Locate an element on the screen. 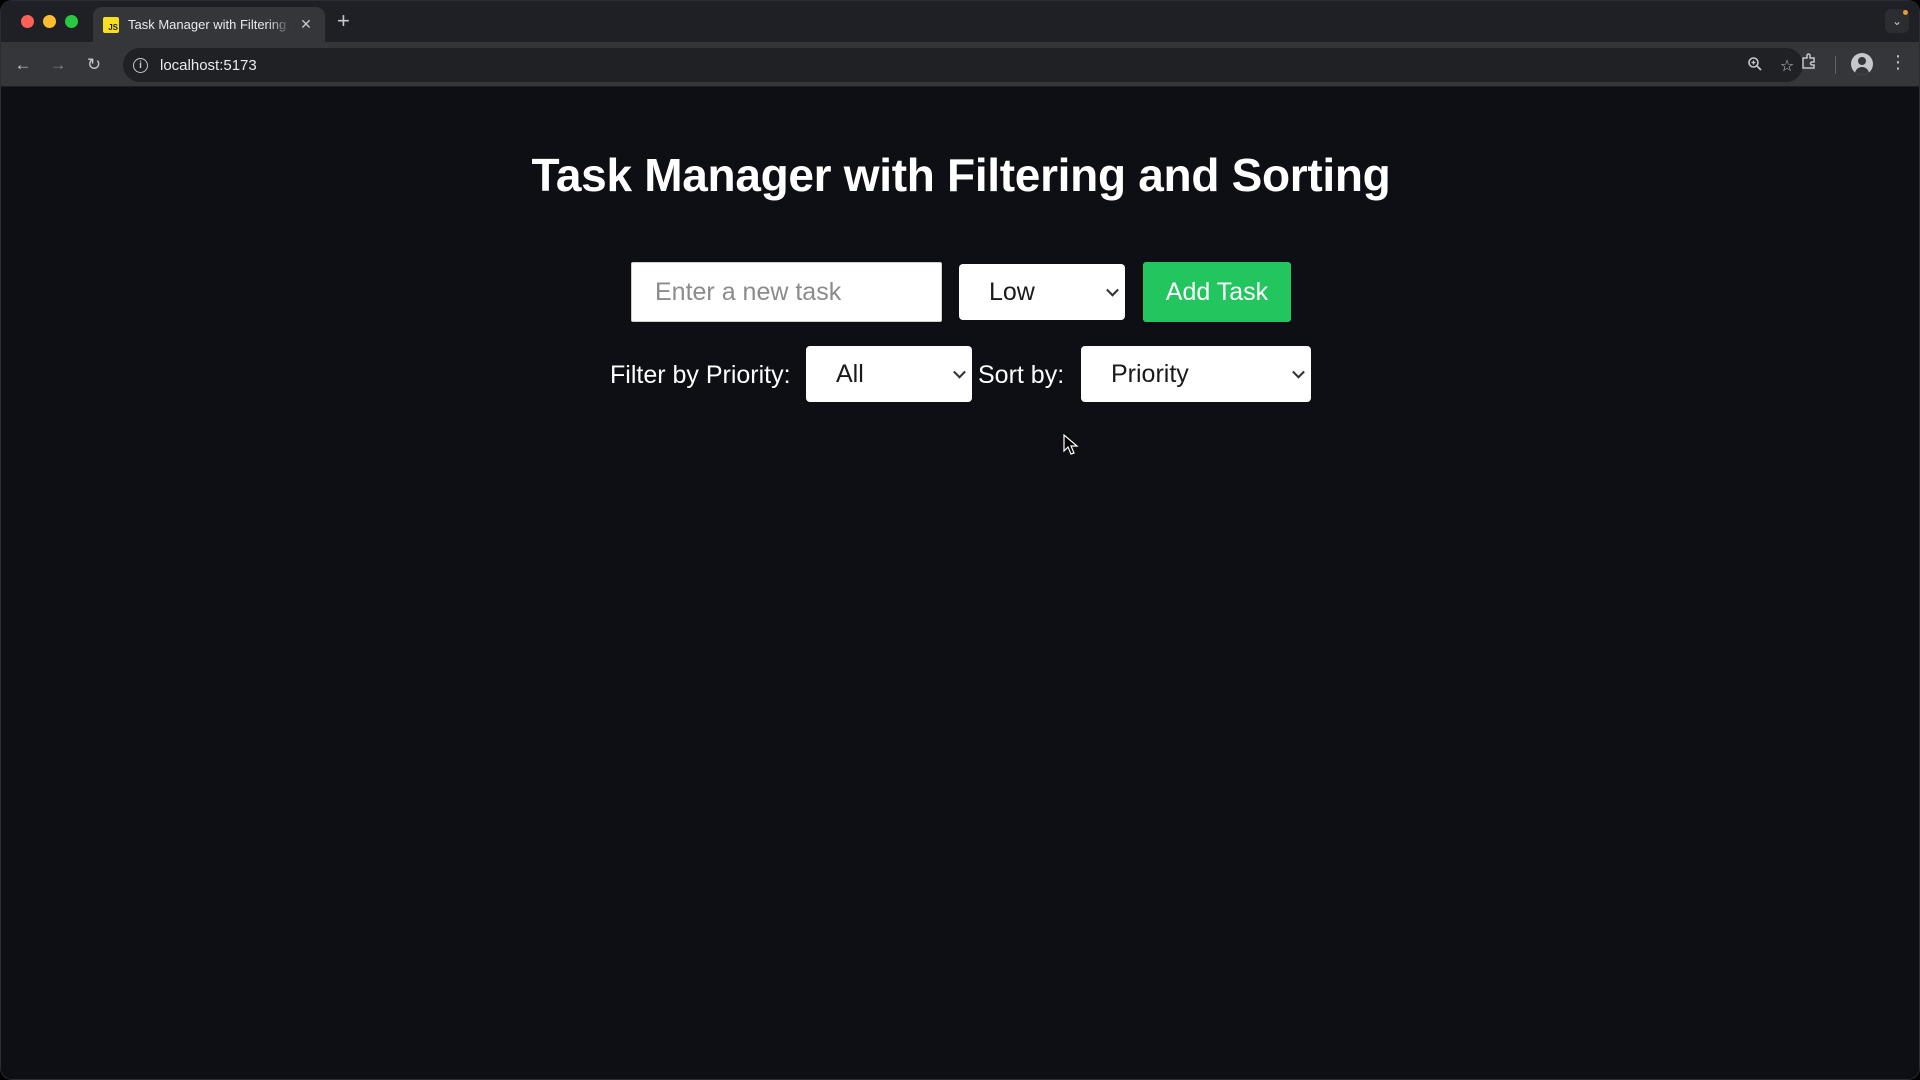 This screenshot has width=1920, height=1080. back-icon: ← is located at coordinates (23, 65).